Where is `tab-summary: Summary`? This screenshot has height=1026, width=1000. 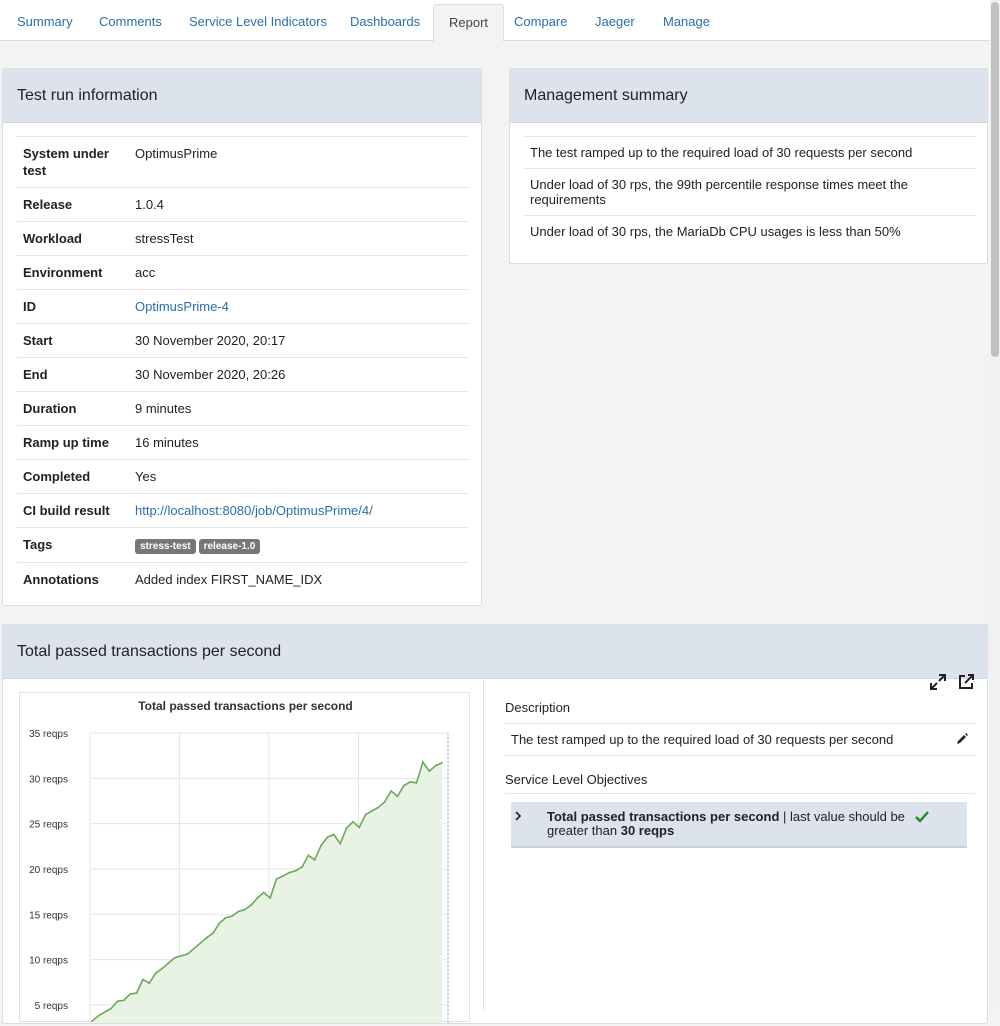 tab-summary: Summary is located at coordinates (45, 22).